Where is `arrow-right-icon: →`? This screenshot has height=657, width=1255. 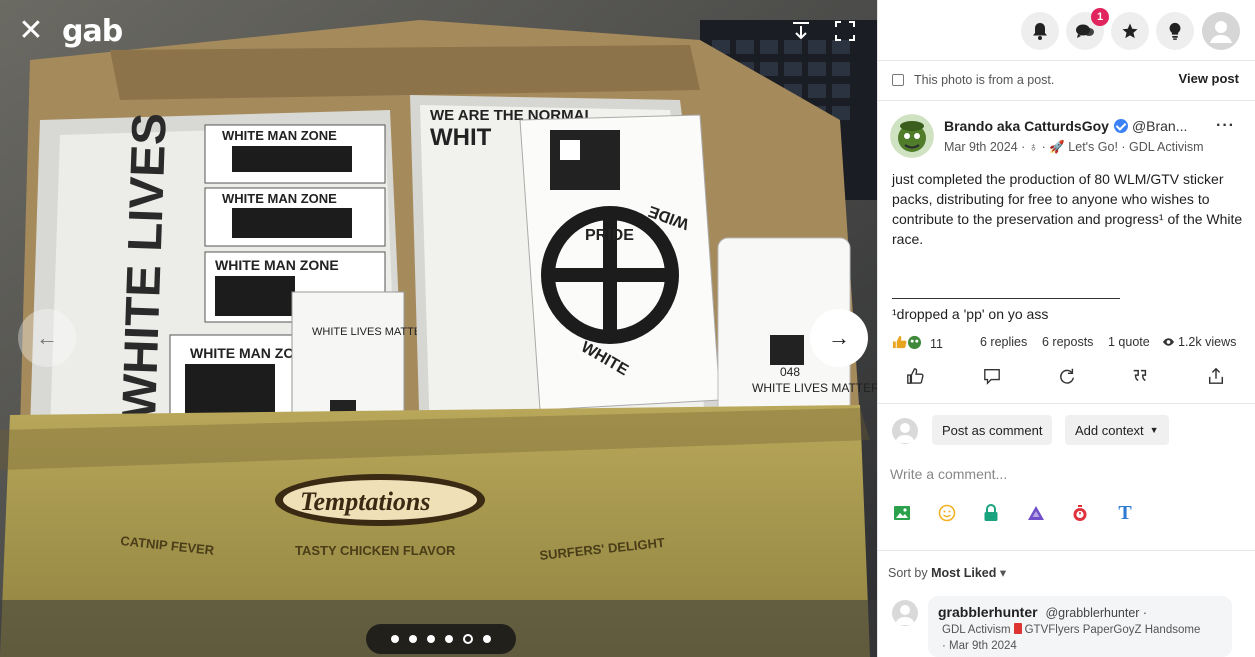
arrow-right-icon: → is located at coordinates (839, 338).